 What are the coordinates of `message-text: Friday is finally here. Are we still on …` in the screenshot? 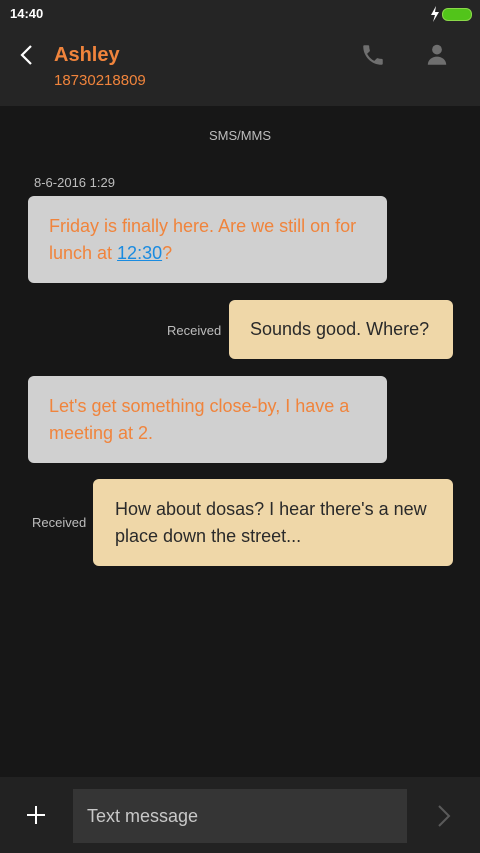 It's located at (203, 239).